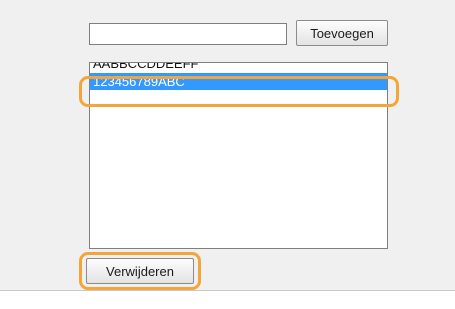 The image size is (455, 309). Describe the element at coordinates (238, 68) in the screenshot. I see `list-item: AABBCCDDEEFF` at that location.